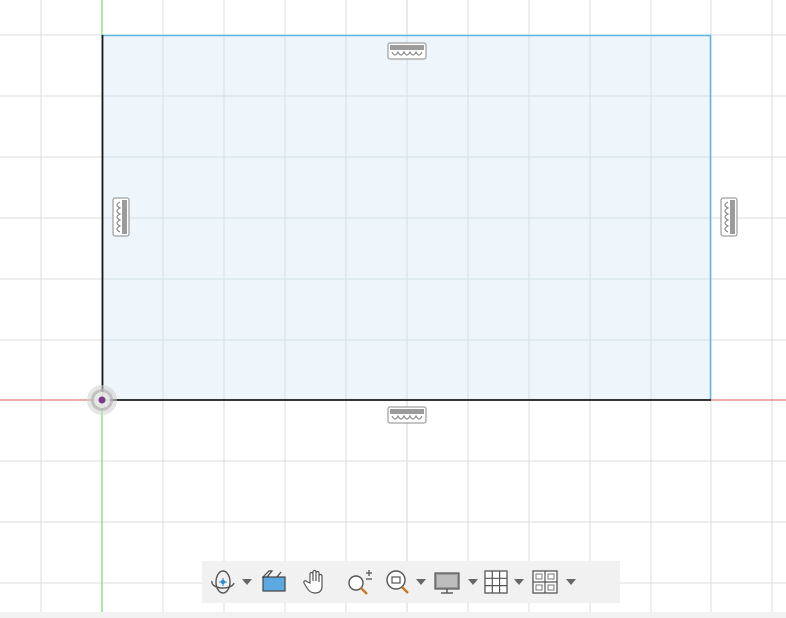  I want to click on display-settings-dropdown, so click(473, 582).